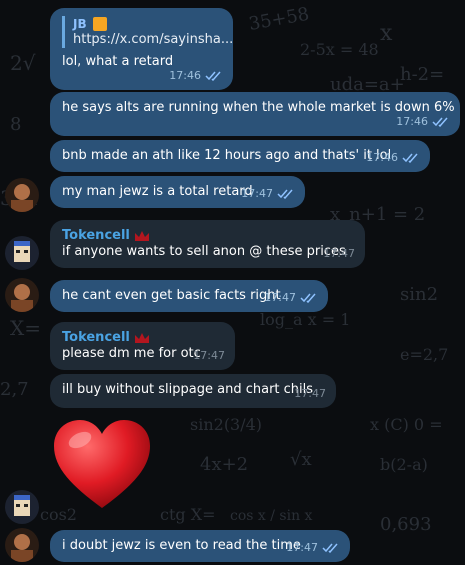 The image size is (465, 565). Describe the element at coordinates (419, 294) in the screenshot. I see `svg-text: sin2` at that location.